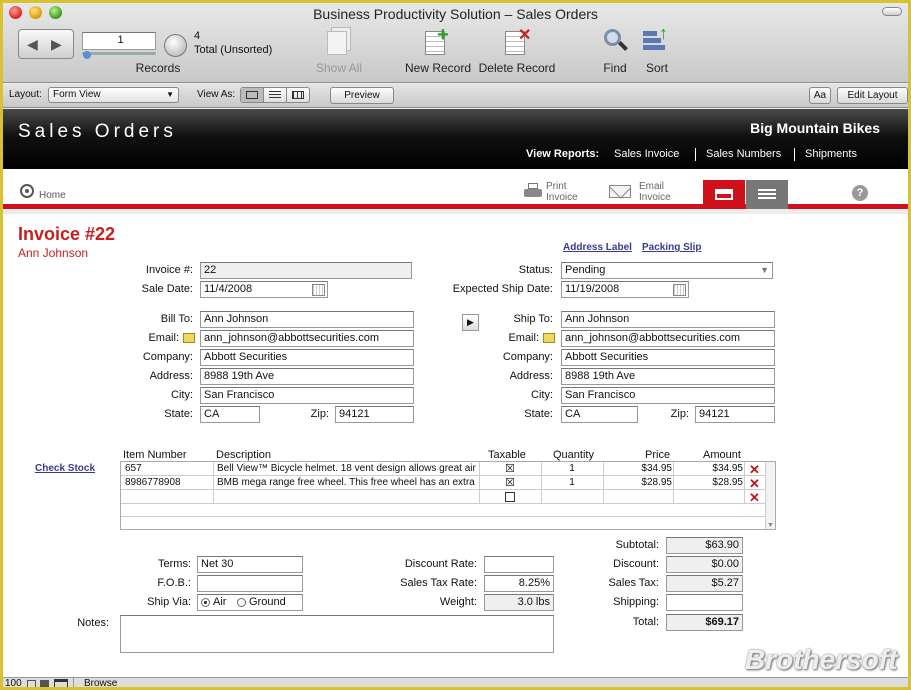 The width and height of the screenshot is (911, 690). What do you see at coordinates (646, 154) in the screenshot?
I see `report-link-sales-invoice: Sales Invoice` at bounding box center [646, 154].